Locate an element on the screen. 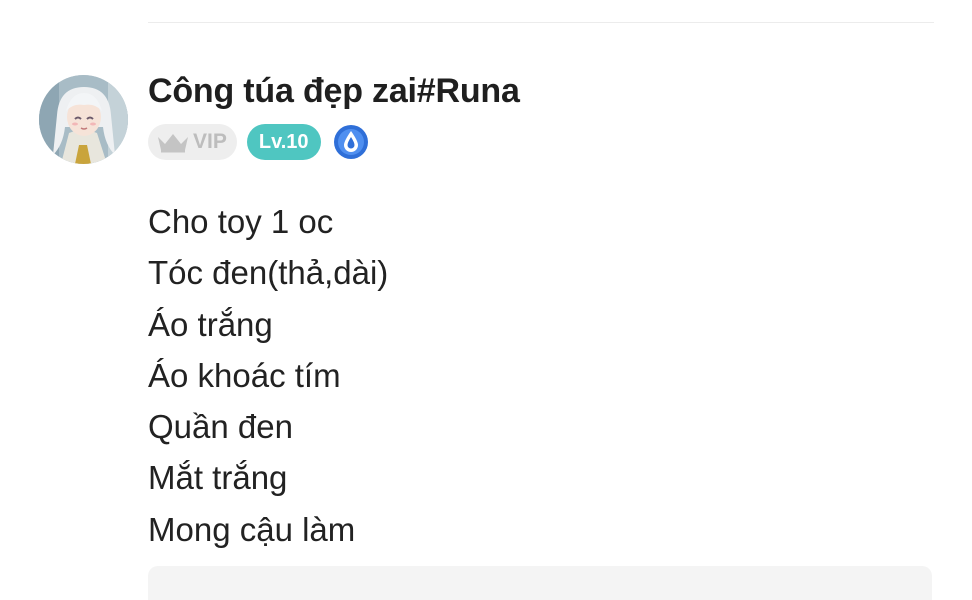 The image size is (972, 600). content-line: Mong cậu làm is located at coordinates (252, 529).